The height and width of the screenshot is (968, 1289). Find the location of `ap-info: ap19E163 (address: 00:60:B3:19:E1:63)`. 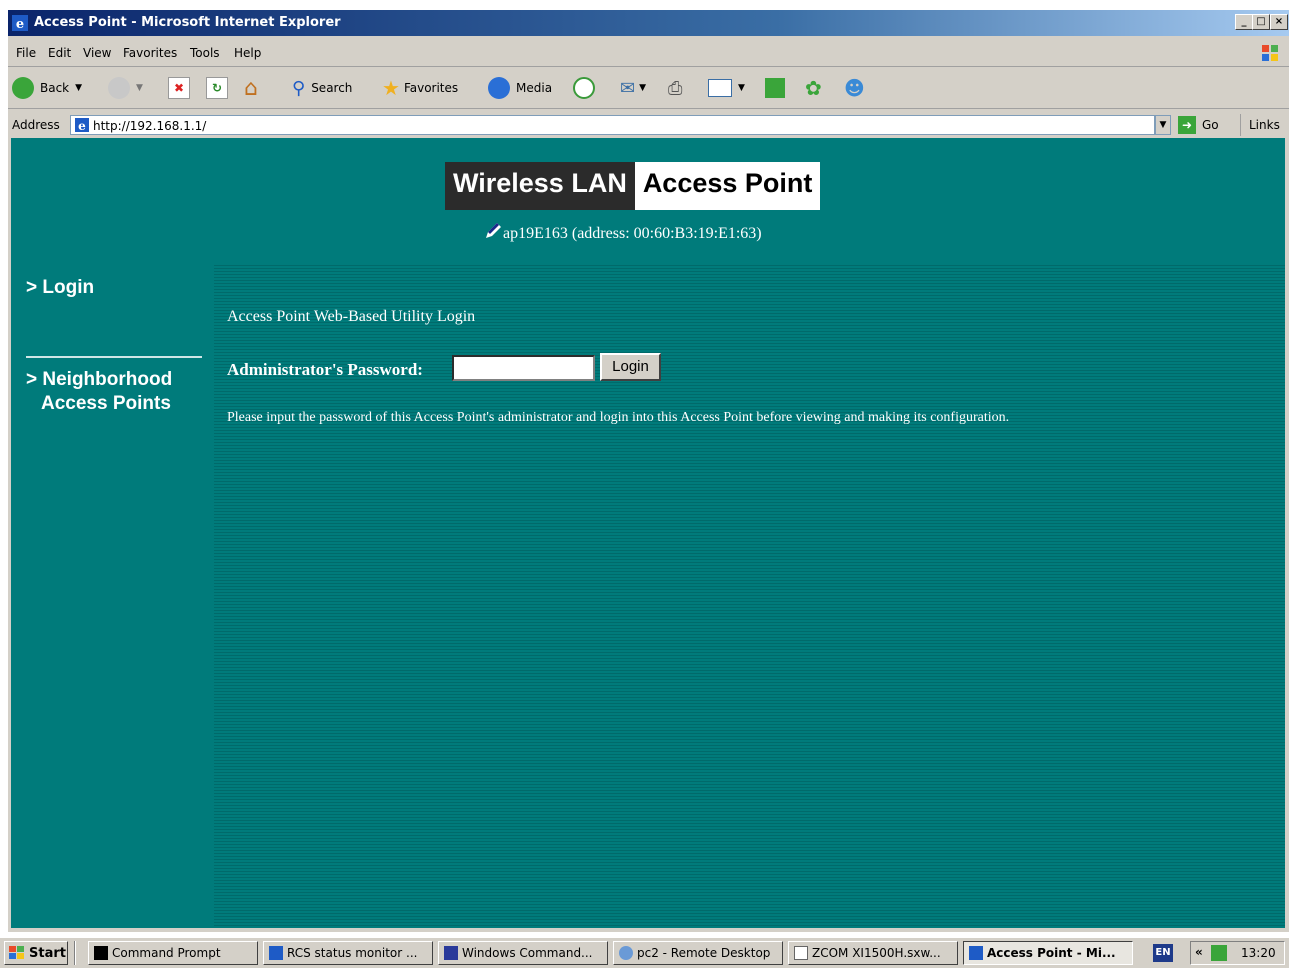

ap-info: ap19E163 (address: 00:60:B3:19:E1:63) is located at coordinates (622, 232).